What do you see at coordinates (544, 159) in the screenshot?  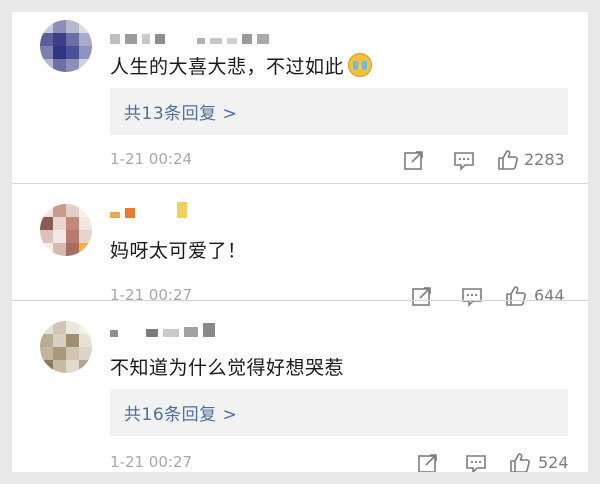 I see `like-count: 2283` at bounding box center [544, 159].